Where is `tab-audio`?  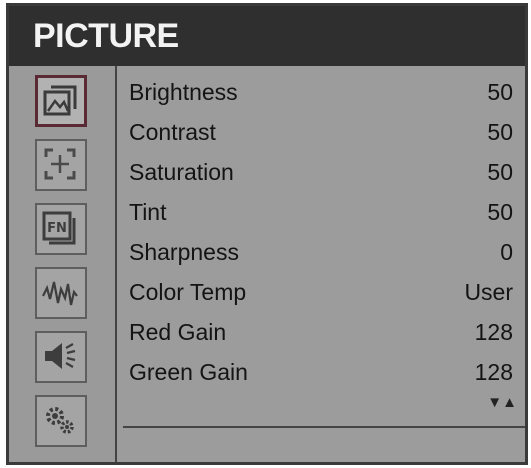 tab-audio is located at coordinates (61, 357).